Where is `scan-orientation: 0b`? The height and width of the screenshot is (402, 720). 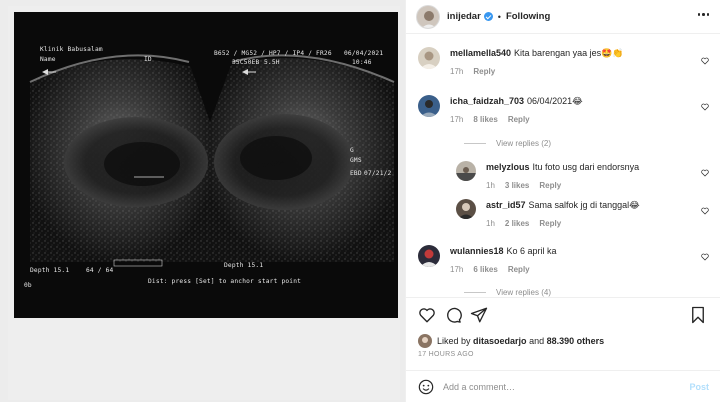 scan-orientation: 0b is located at coordinates (28, 285).